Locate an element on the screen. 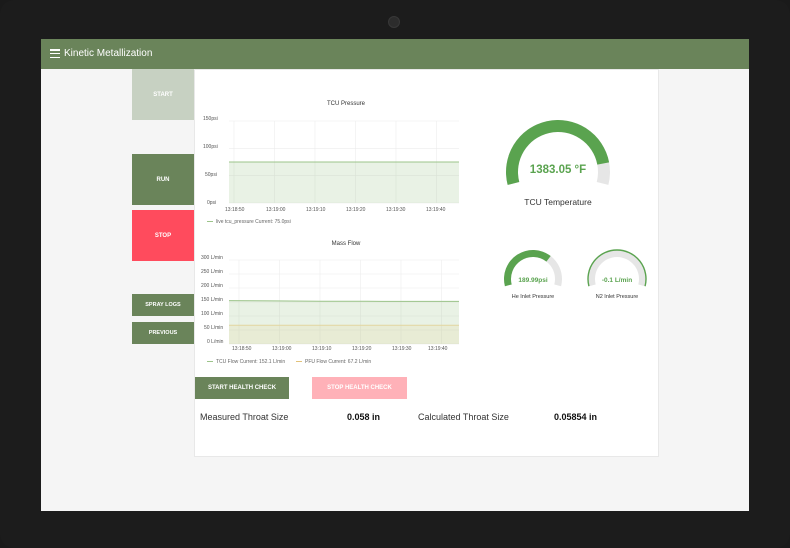 The image size is (790, 548). massflow-y-tick: 50 L/min is located at coordinates (214, 328).